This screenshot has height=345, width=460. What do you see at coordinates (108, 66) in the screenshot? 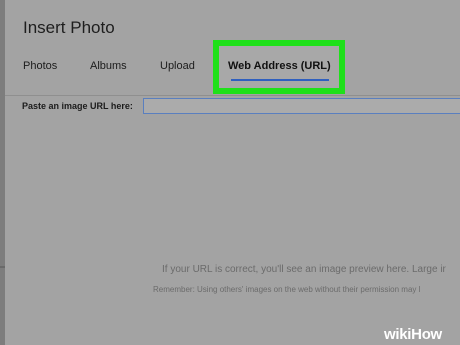
I see `tab-albums: Albums` at bounding box center [108, 66].